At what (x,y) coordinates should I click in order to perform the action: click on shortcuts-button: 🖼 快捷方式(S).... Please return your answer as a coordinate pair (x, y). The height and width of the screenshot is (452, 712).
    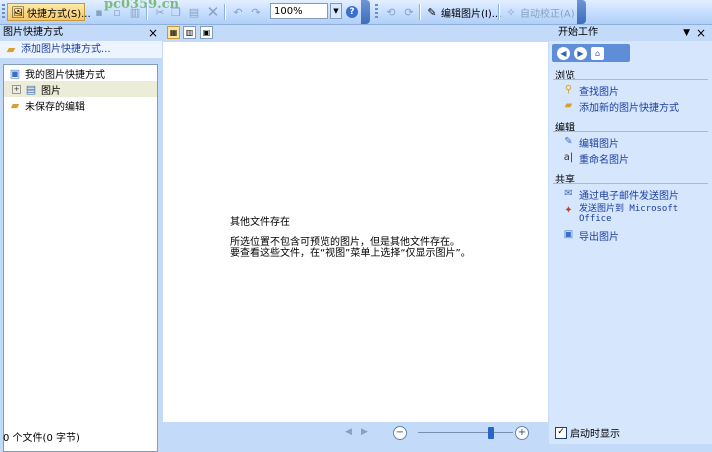
    Looking at the image, I should click on (49, 12).